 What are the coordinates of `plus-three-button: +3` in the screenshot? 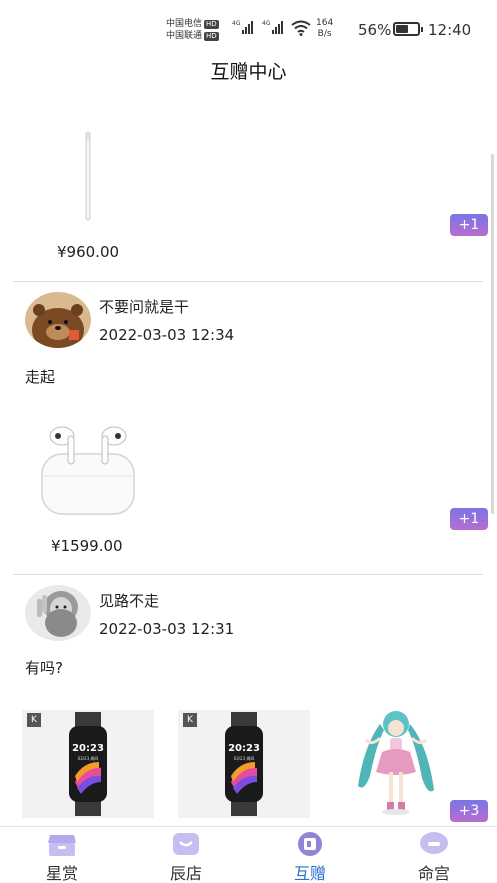 It's located at (469, 811).